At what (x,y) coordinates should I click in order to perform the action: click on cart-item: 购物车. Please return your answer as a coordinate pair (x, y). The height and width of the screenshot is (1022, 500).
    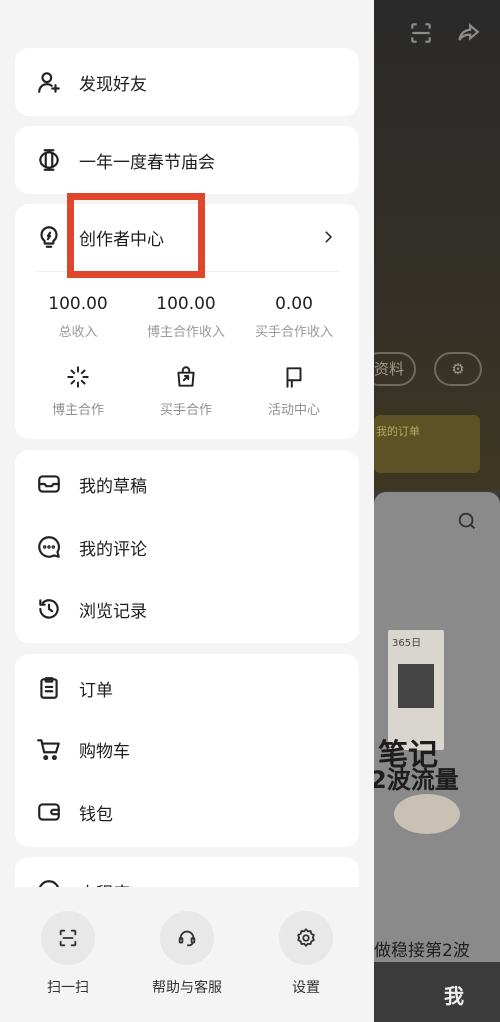
    Looking at the image, I should click on (187, 749).